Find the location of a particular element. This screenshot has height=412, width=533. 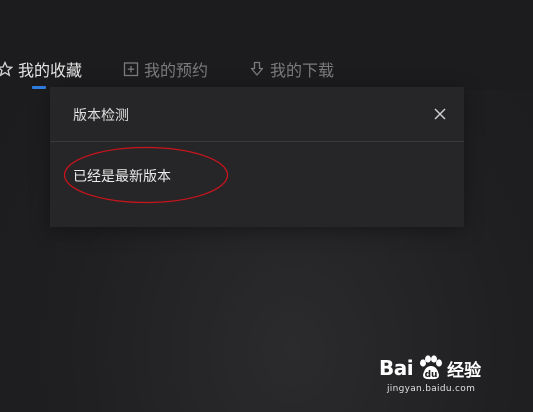

active-tab-indicator is located at coordinates (39, 87).